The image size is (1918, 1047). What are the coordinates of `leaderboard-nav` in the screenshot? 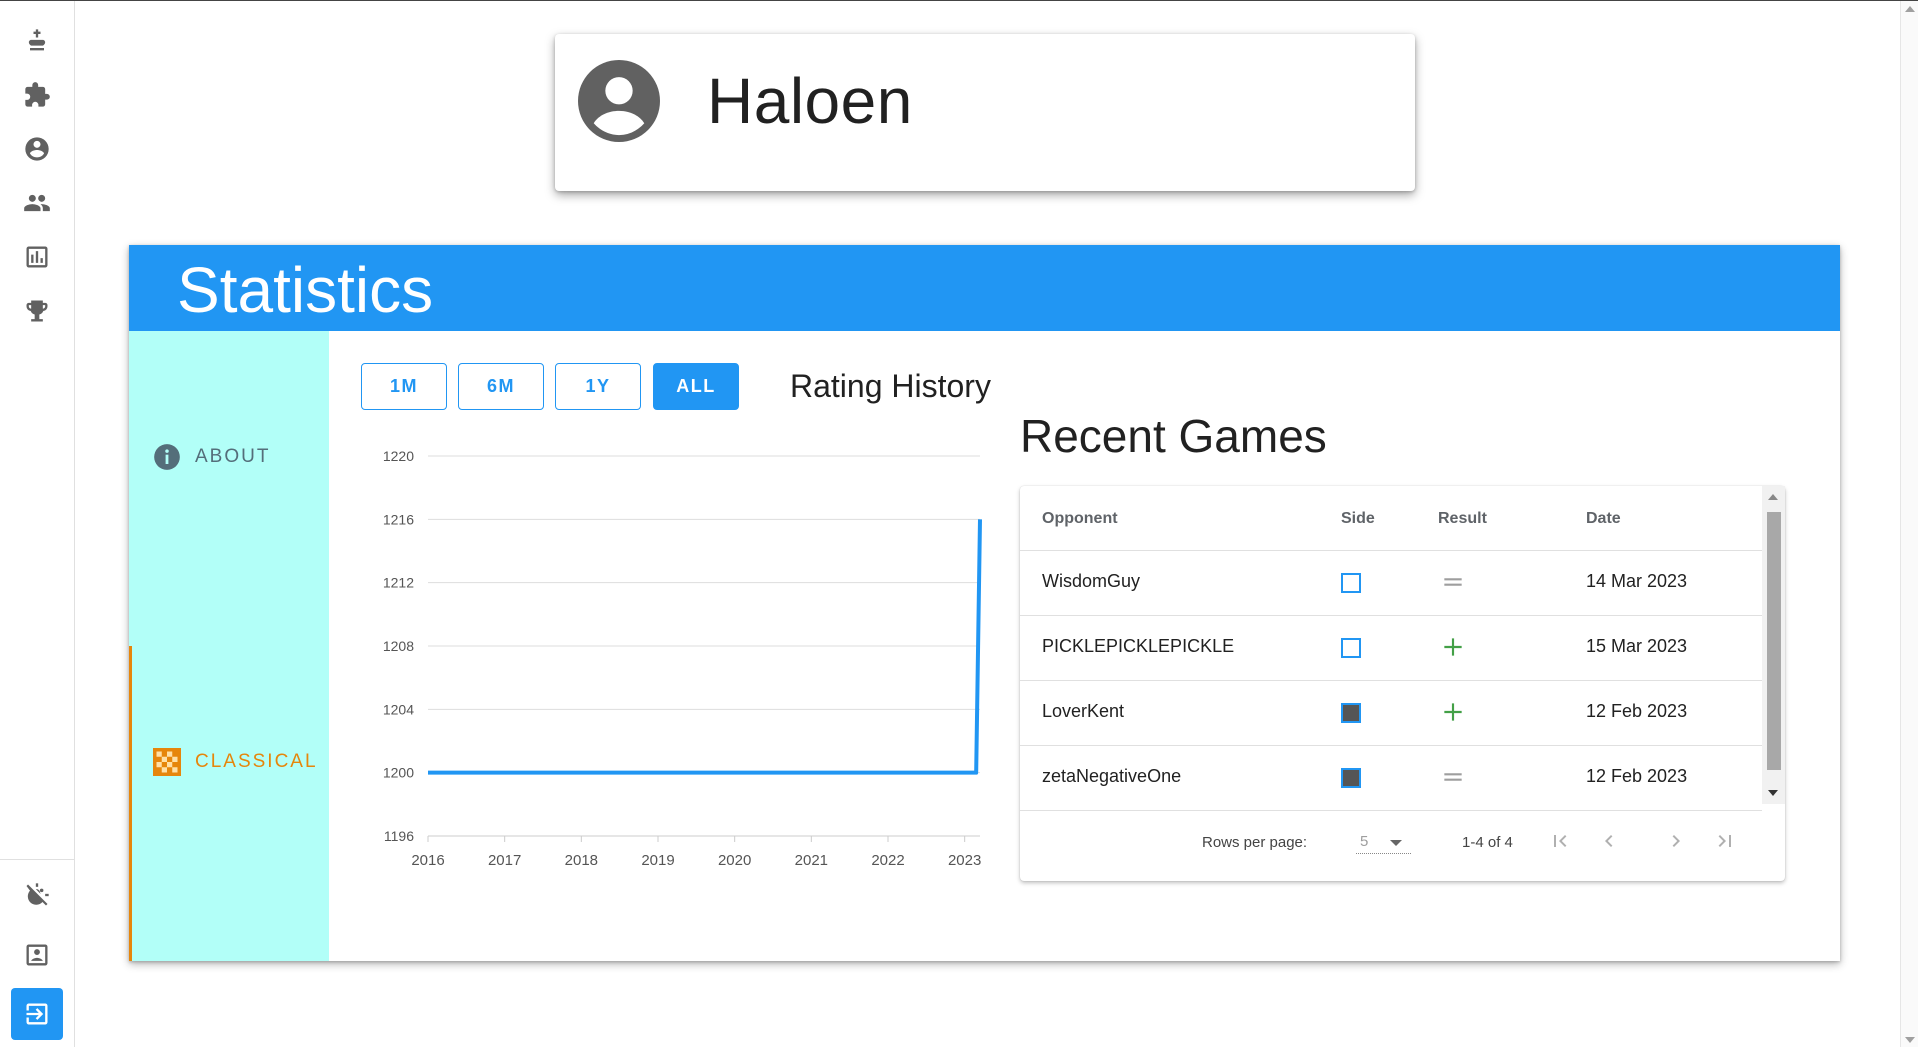 It's located at (37, 311).